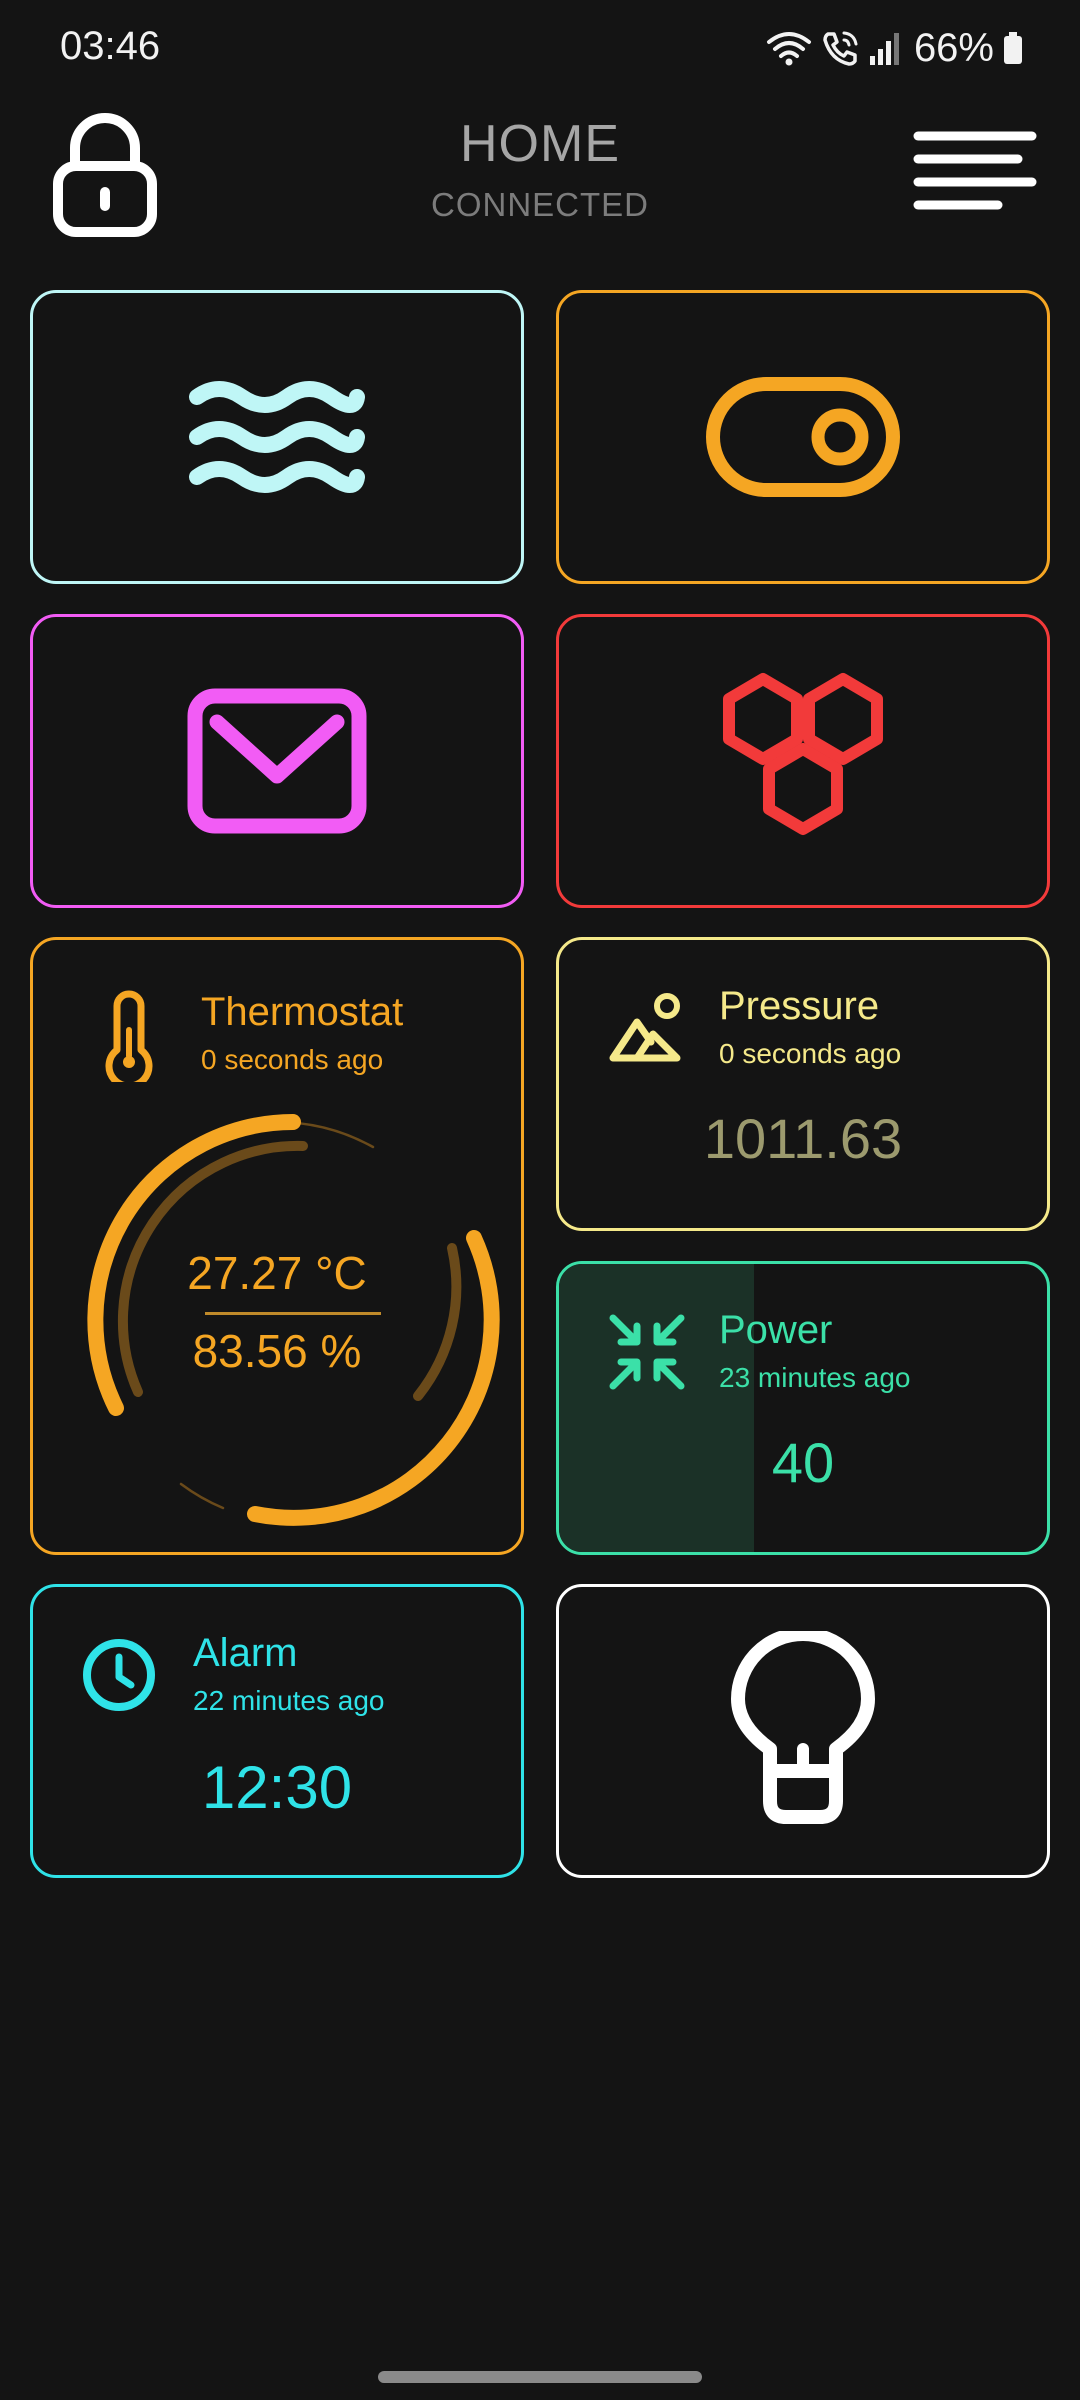  What do you see at coordinates (129, 1036) in the screenshot?
I see `thermometer-icon` at bounding box center [129, 1036].